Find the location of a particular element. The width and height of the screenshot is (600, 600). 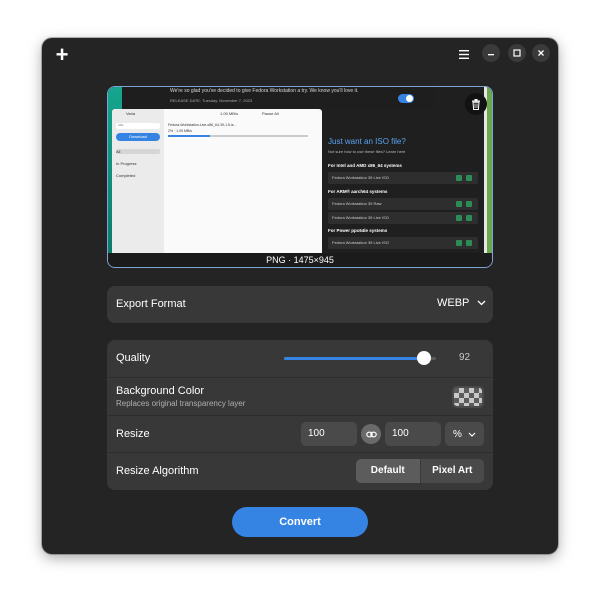

preview-download-row: Fedora Workstation 39 Raw is located at coordinates (403, 204).